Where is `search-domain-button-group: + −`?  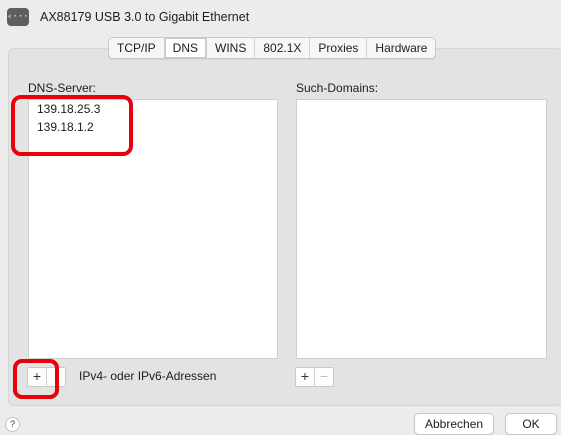 search-domain-button-group: + − is located at coordinates (314, 377).